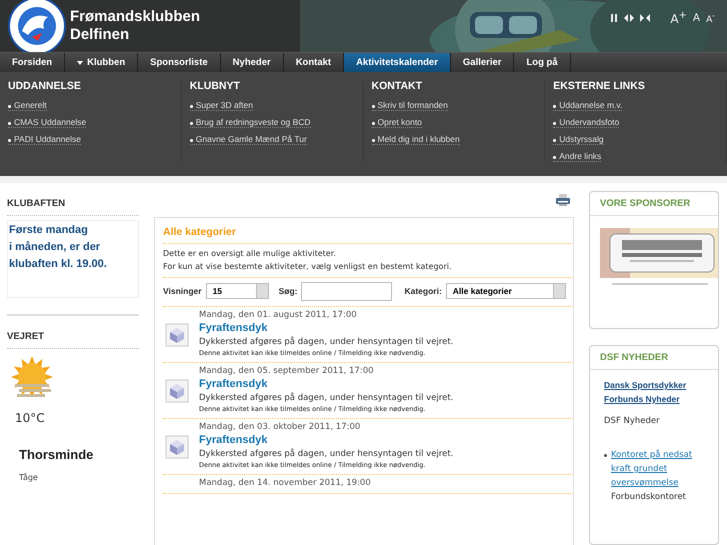  What do you see at coordinates (410, 106) in the screenshot?
I see `menu-link: Skriv til formanden` at bounding box center [410, 106].